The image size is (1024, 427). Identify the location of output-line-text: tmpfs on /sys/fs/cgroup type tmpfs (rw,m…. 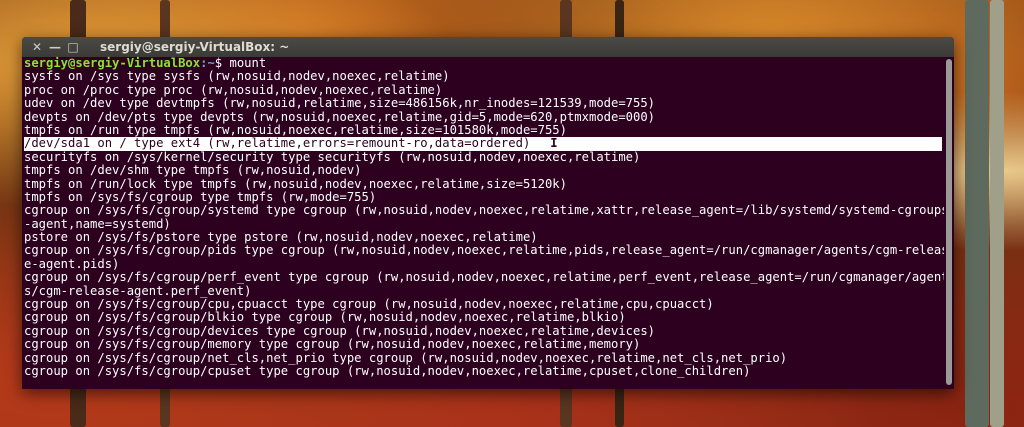
(200, 196).